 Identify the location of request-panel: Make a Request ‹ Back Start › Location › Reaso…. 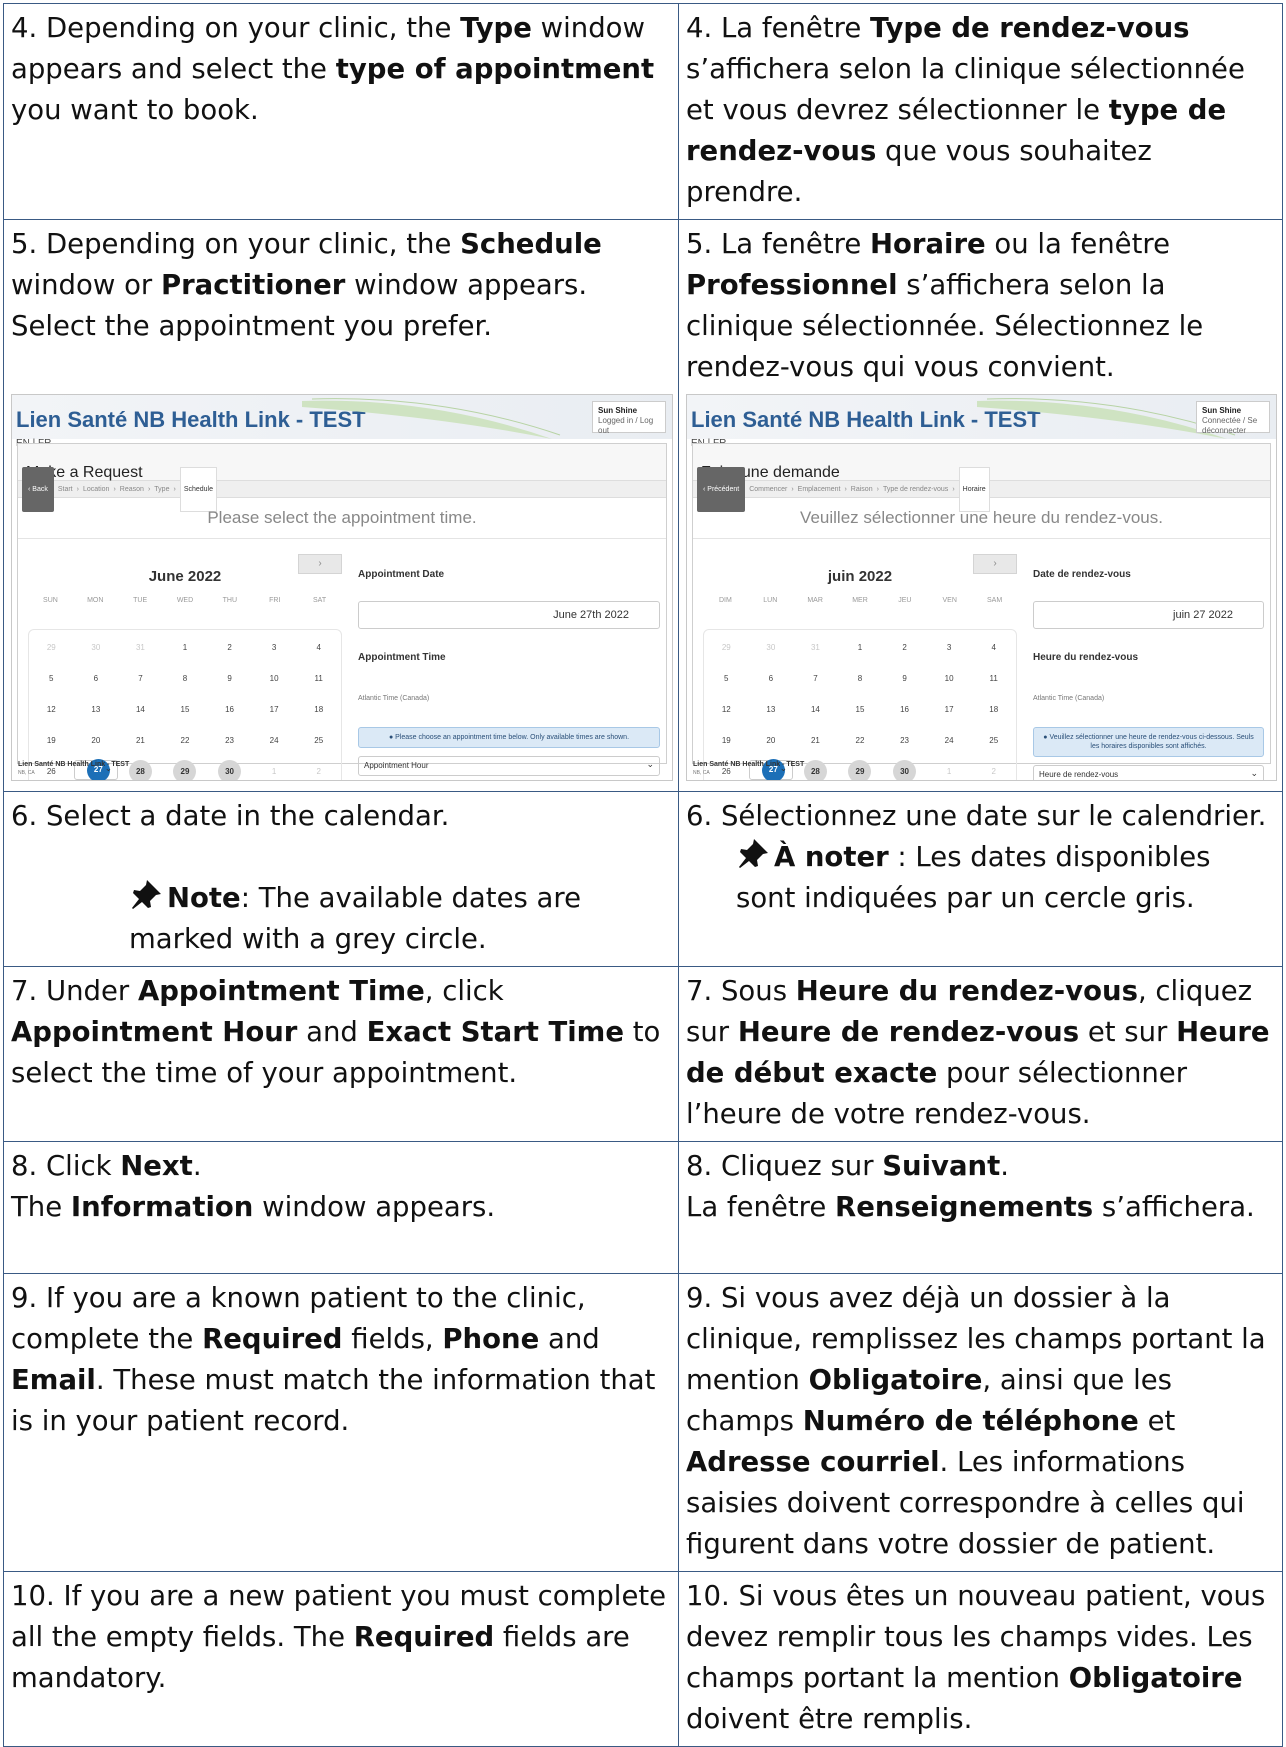
(342, 611).